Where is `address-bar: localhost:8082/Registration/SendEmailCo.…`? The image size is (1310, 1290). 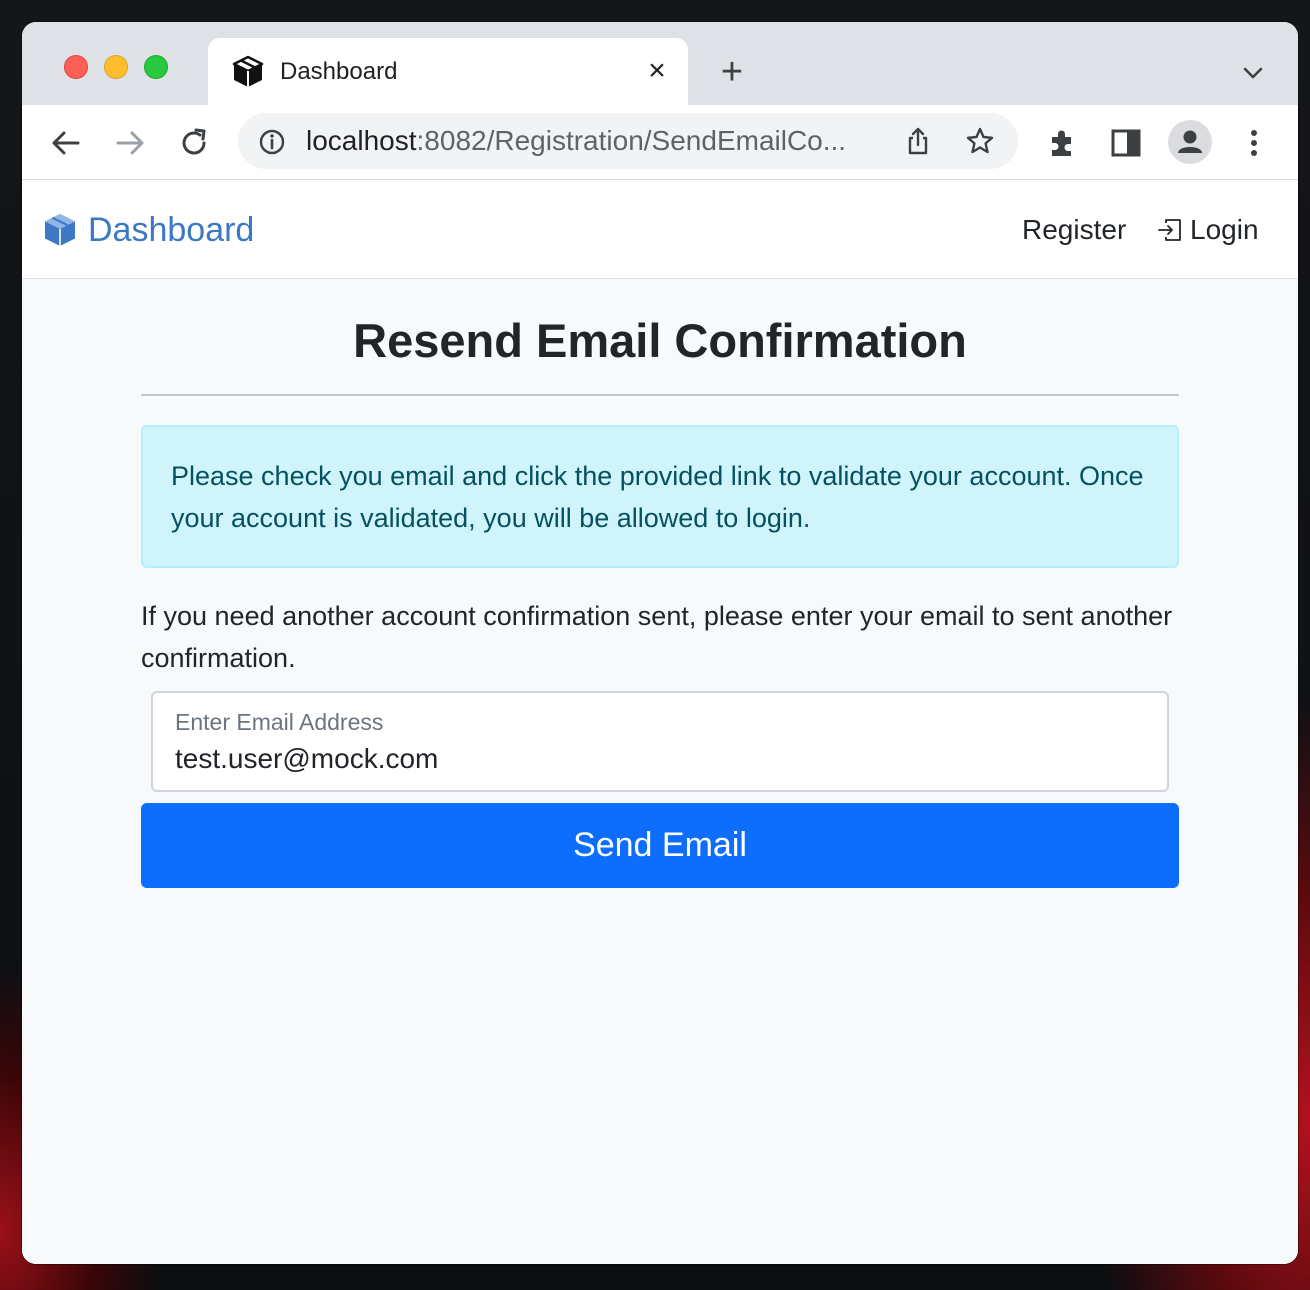
address-bar: localhost:8082/Registration/SendEmailCo.… is located at coordinates (628, 141).